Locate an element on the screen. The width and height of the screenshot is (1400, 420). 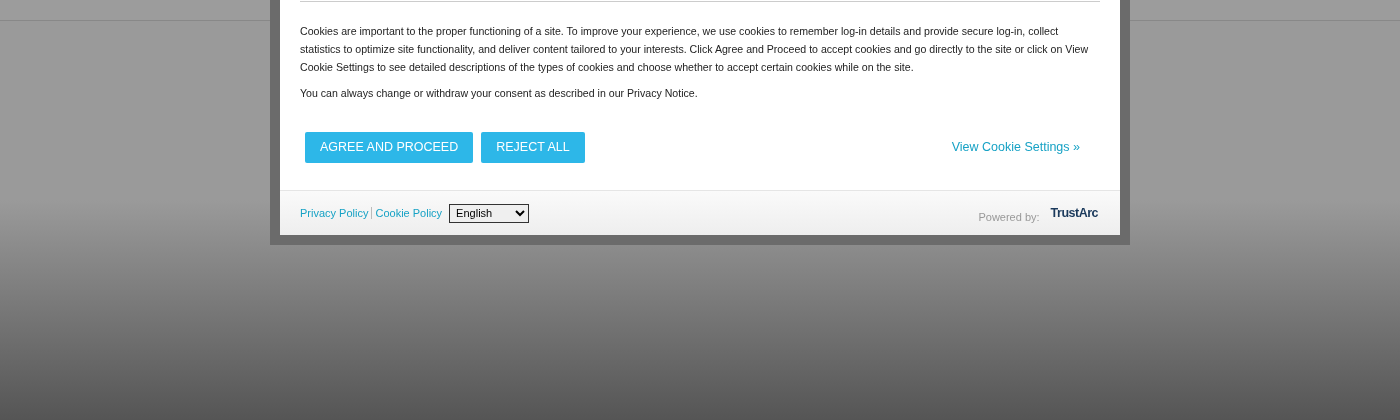
consent-text: Cookies are important to the proper functioning of a site. To improve your experience, we use cookies to remember log-in details and provide secure log-in, collect statistics to optimize site functionality, and deliver content tailored to your interests. Click Agree and Proceed to accept cookies and go directly to the site or click on View Cookie Settings to see detailed descriptions of the types of cookies and choose whether to accept certain cookies while on the site. is located at coordinates (695, 49).